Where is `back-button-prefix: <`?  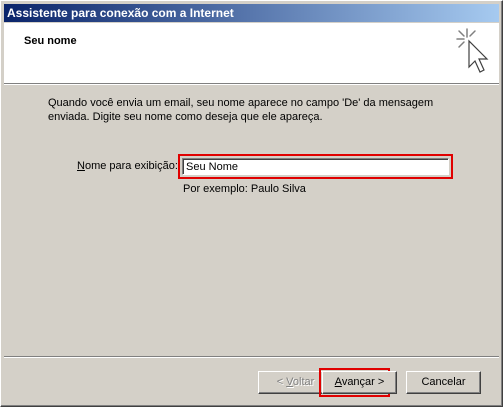
back-button-prefix: < is located at coordinates (281, 382).